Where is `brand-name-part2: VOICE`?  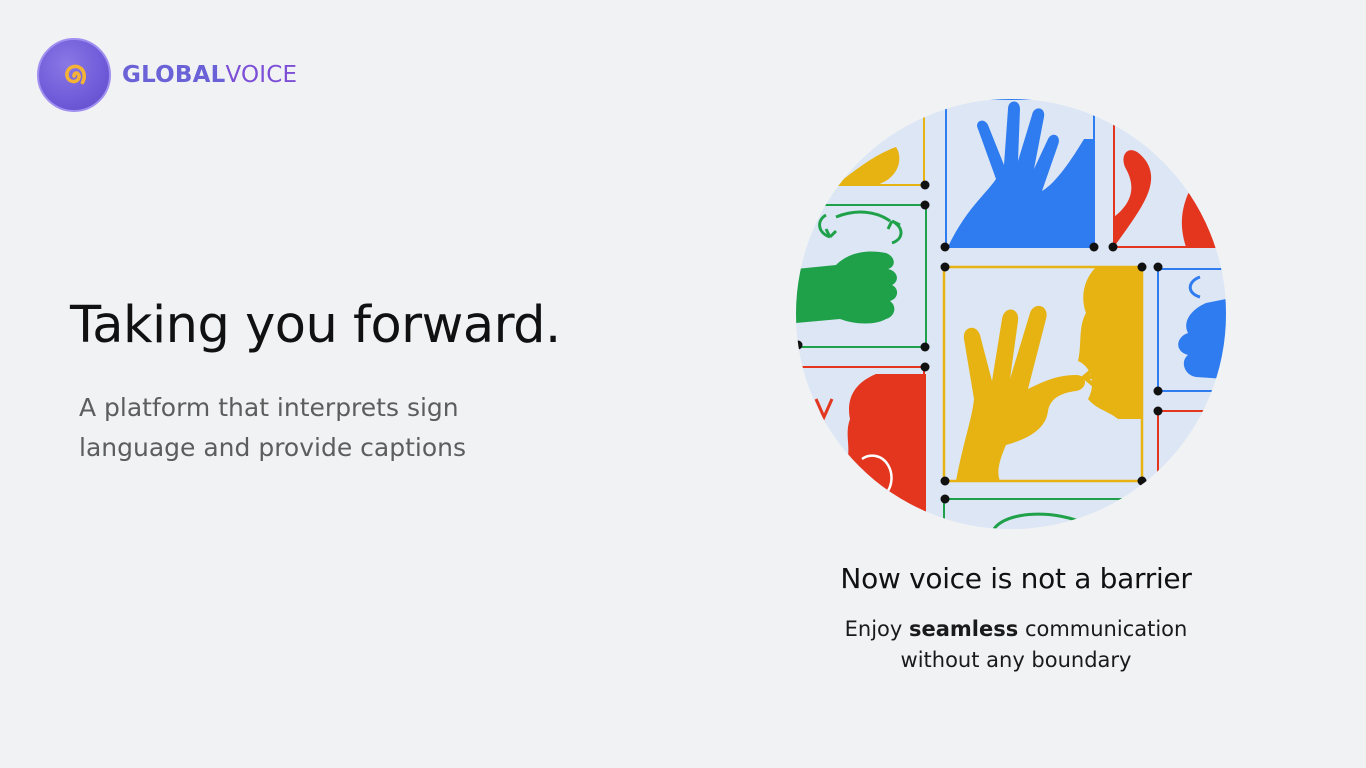 brand-name-part2: VOICE is located at coordinates (261, 75).